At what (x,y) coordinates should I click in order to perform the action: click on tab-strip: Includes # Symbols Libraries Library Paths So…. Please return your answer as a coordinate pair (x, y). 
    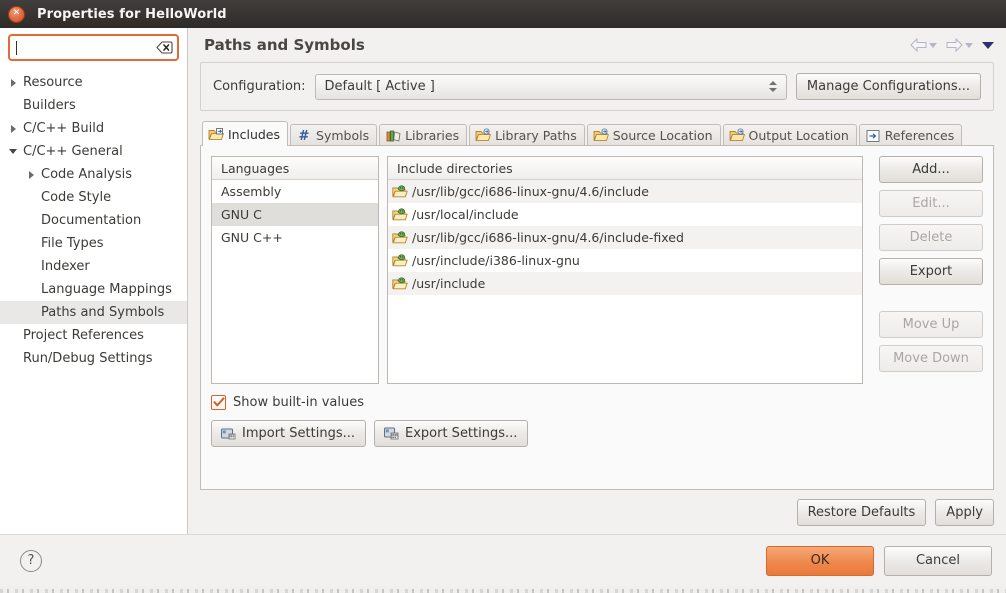
    Looking at the image, I should click on (597, 133).